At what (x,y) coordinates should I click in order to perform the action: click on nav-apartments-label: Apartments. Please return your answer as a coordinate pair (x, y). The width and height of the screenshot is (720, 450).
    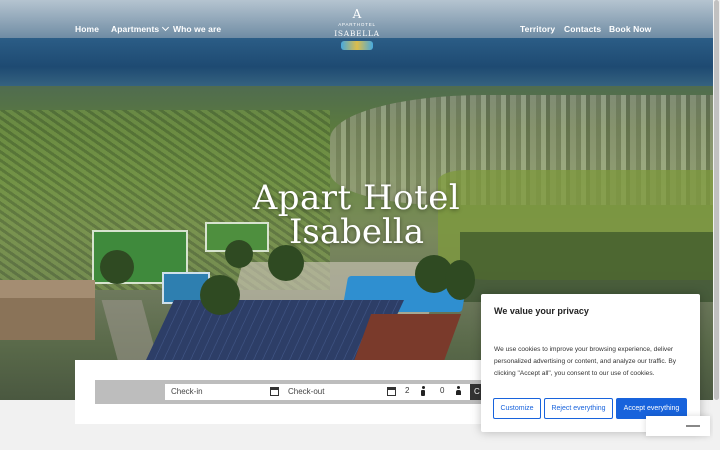
    Looking at the image, I should click on (135, 29).